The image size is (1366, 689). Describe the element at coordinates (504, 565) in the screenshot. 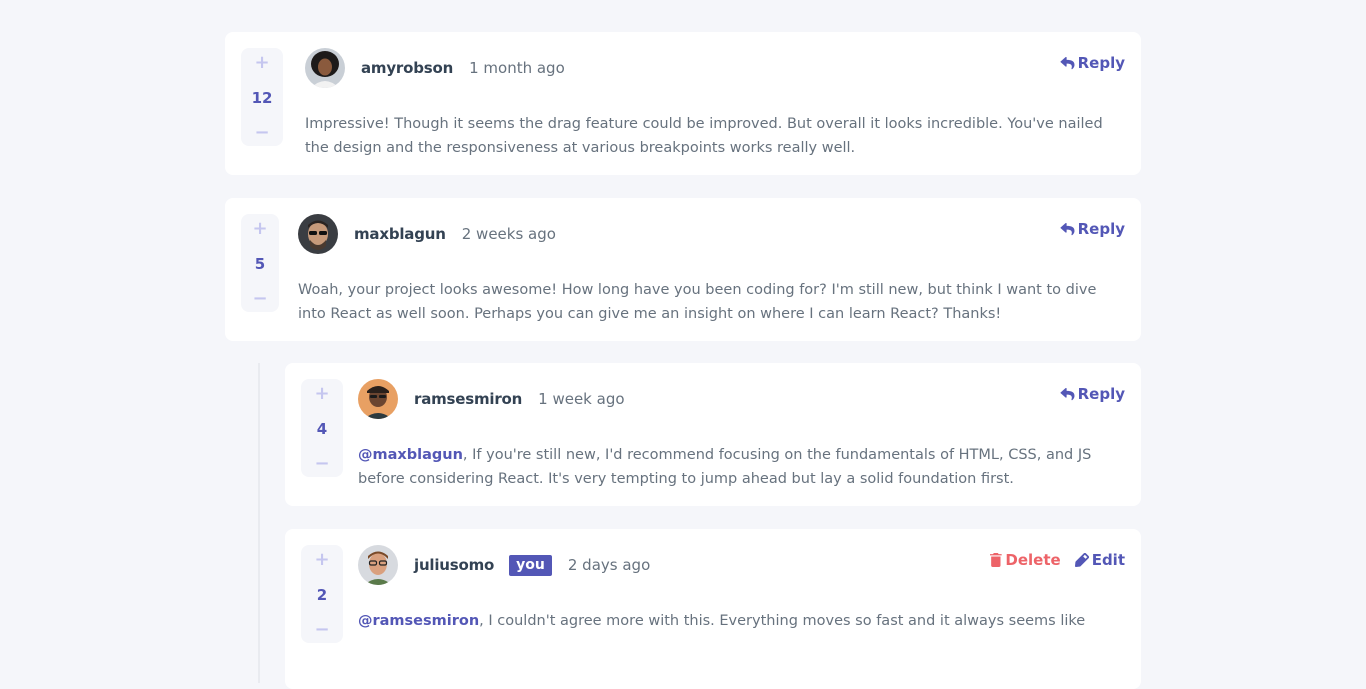

I see `comment-header: juliusomo you 2 days ago` at that location.